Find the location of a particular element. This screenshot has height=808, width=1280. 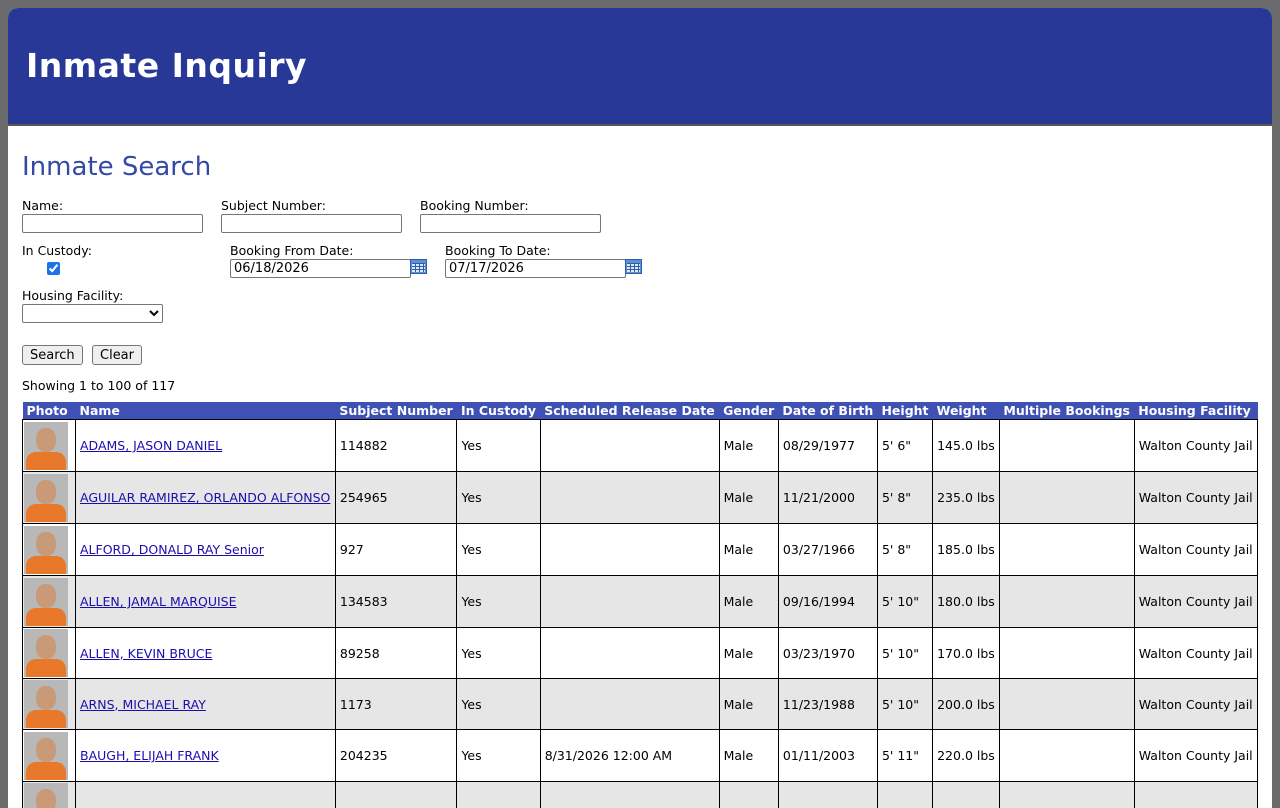

table-row is located at coordinates (640, 795).